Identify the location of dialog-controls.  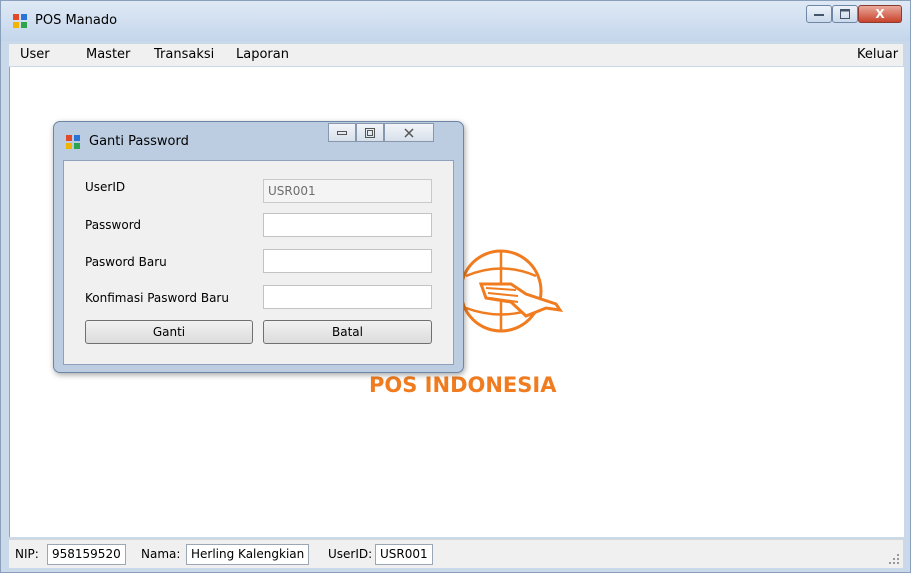
(381, 133).